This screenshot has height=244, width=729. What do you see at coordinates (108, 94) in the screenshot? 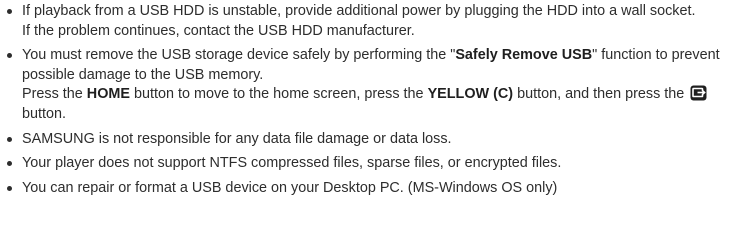
I see `home-button-label: HOME` at bounding box center [108, 94].